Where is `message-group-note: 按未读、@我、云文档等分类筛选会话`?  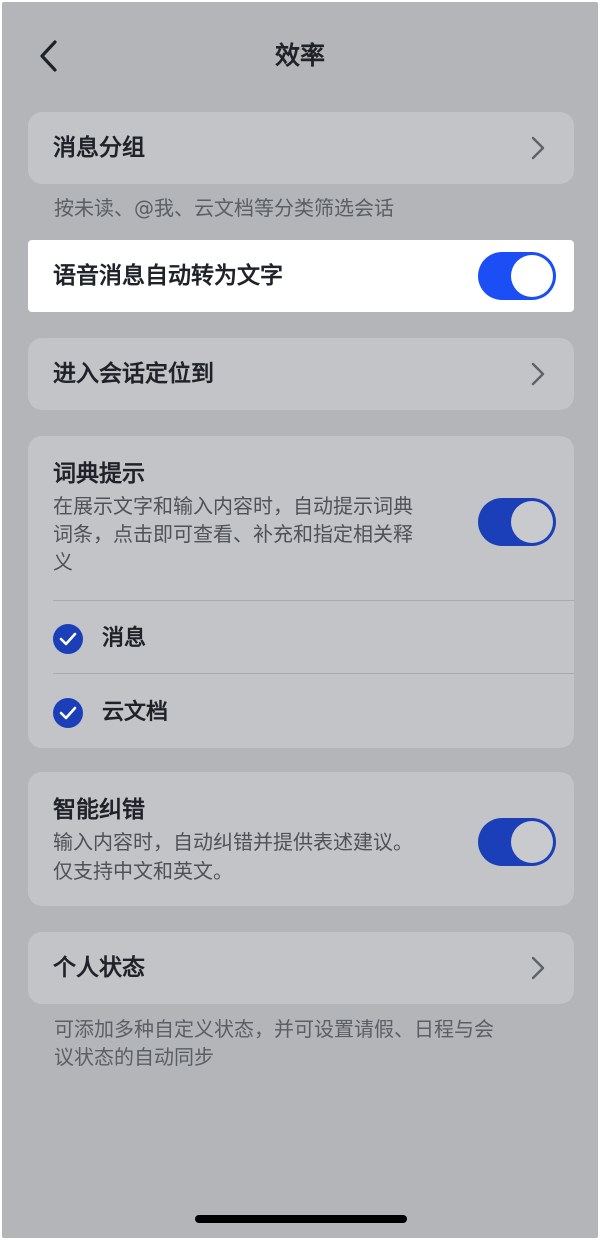
message-group-note: 按未读、@我、云文档等分类筛选会话 is located at coordinates (224, 208).